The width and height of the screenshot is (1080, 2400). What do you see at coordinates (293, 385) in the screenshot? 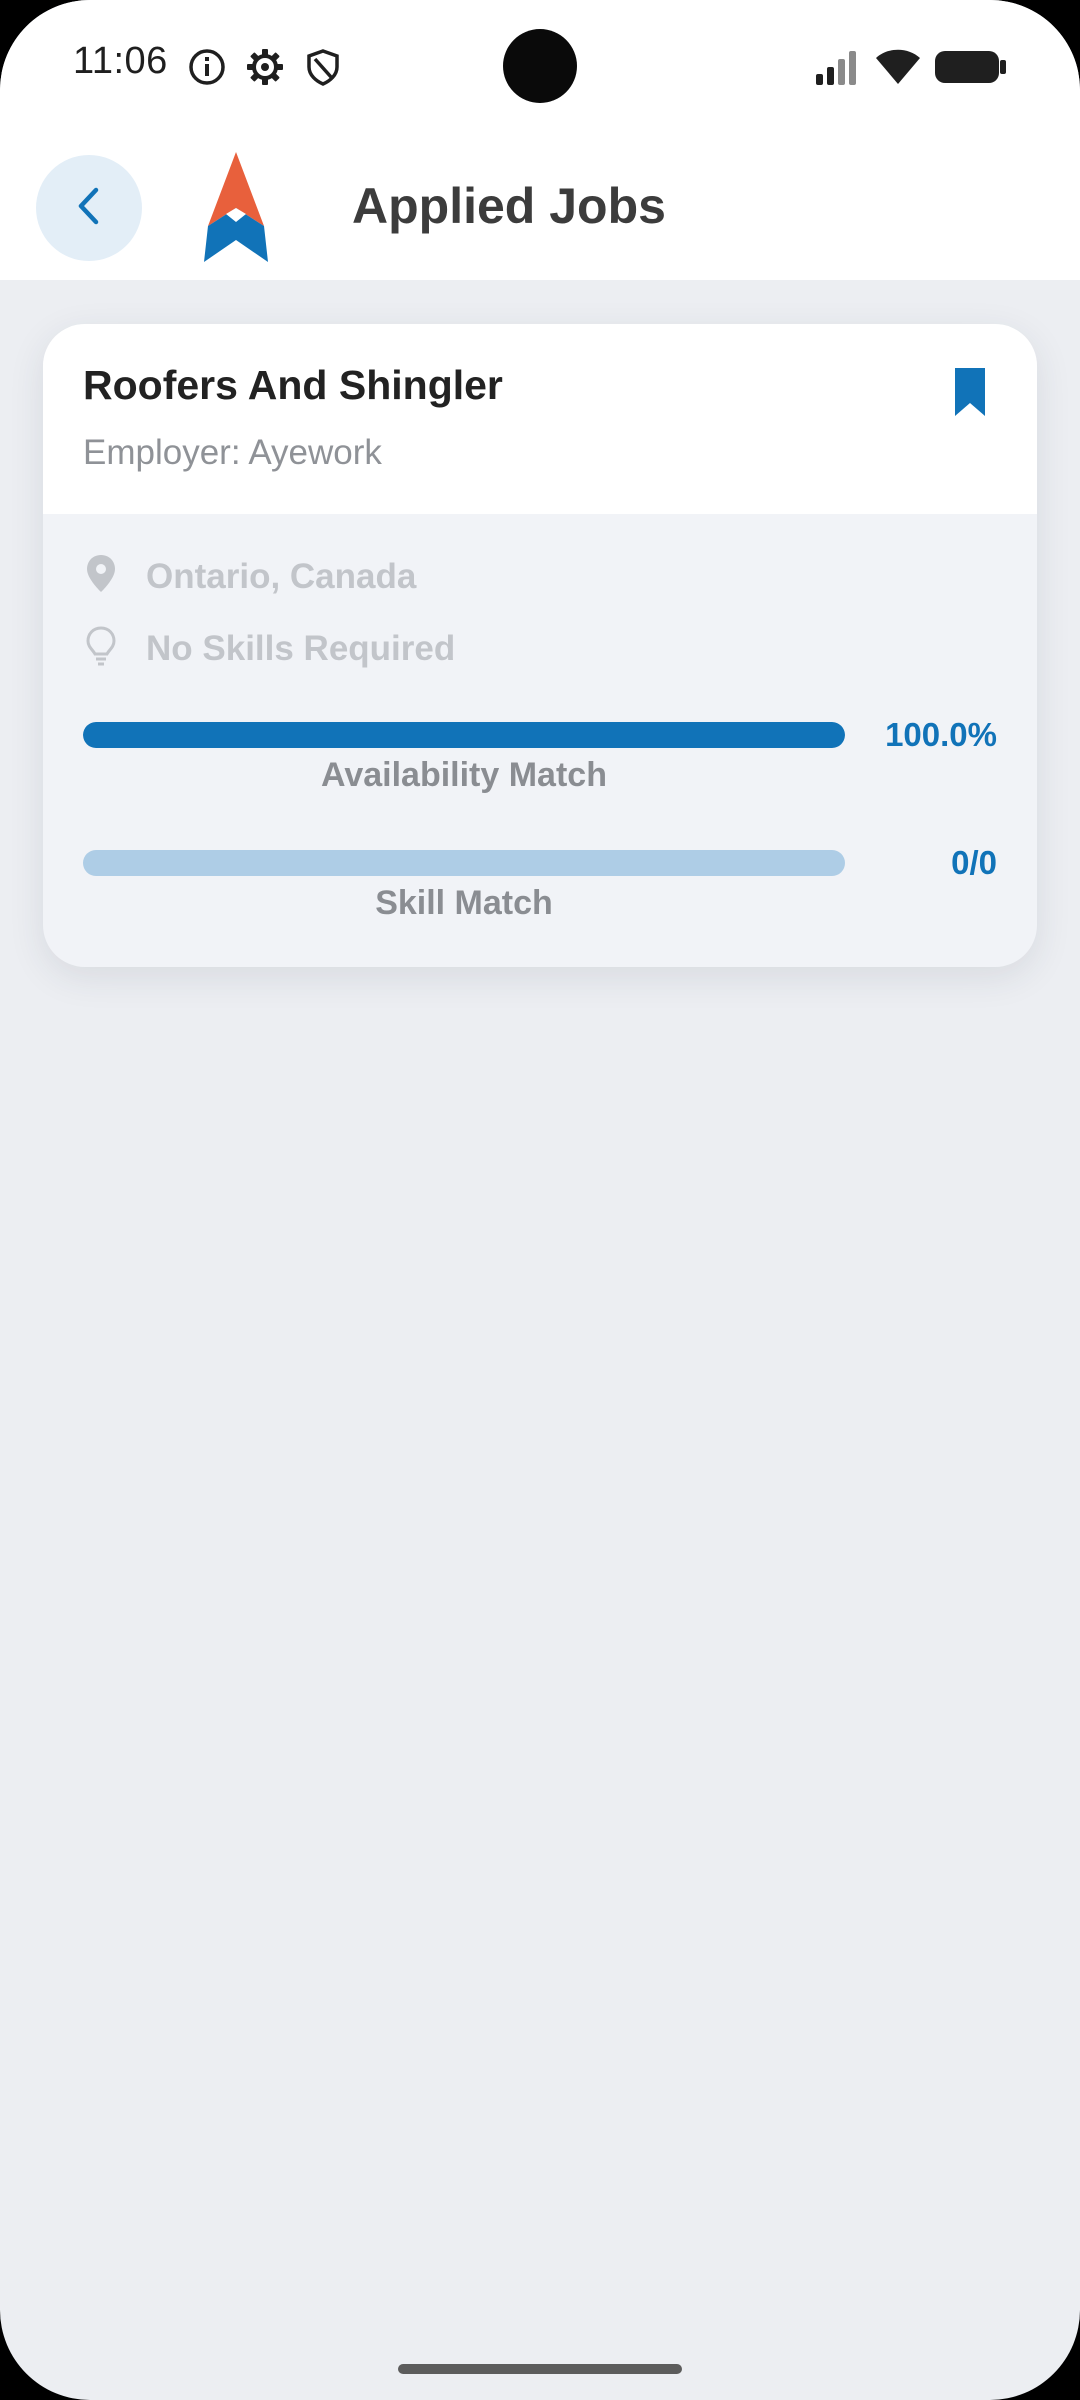
I see `job-title: Roofers And Shingler` at bounding box center [293, 385].